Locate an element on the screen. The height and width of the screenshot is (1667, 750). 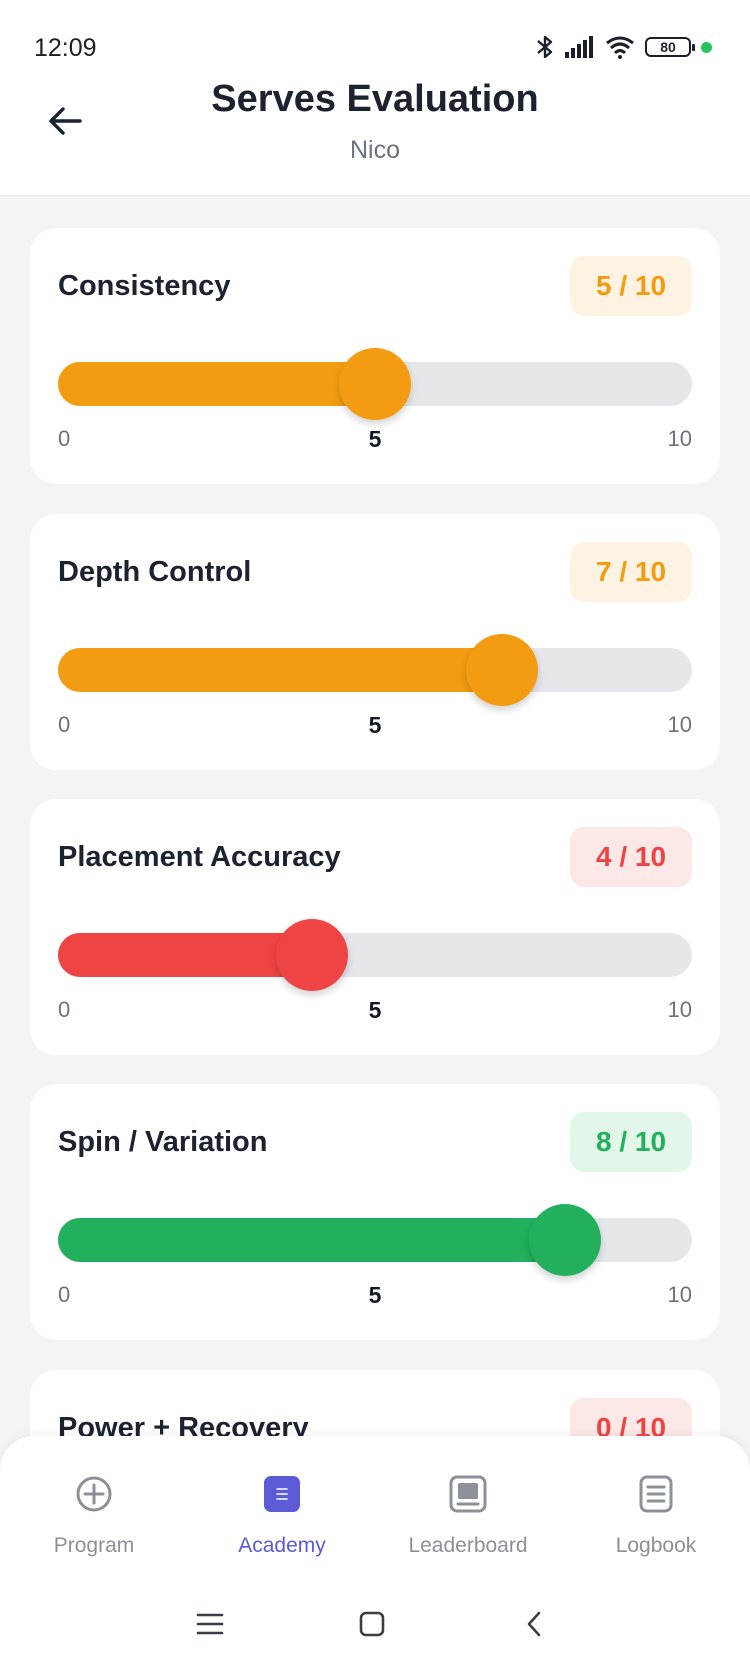
privacy-dot is located at coordinates (706, 47).